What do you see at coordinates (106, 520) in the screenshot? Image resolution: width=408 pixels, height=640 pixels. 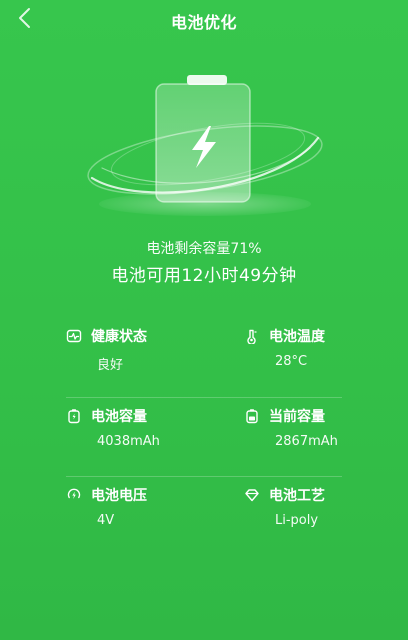 I see `battery-voltage-value: 4V` at bounding box center [106, 520].